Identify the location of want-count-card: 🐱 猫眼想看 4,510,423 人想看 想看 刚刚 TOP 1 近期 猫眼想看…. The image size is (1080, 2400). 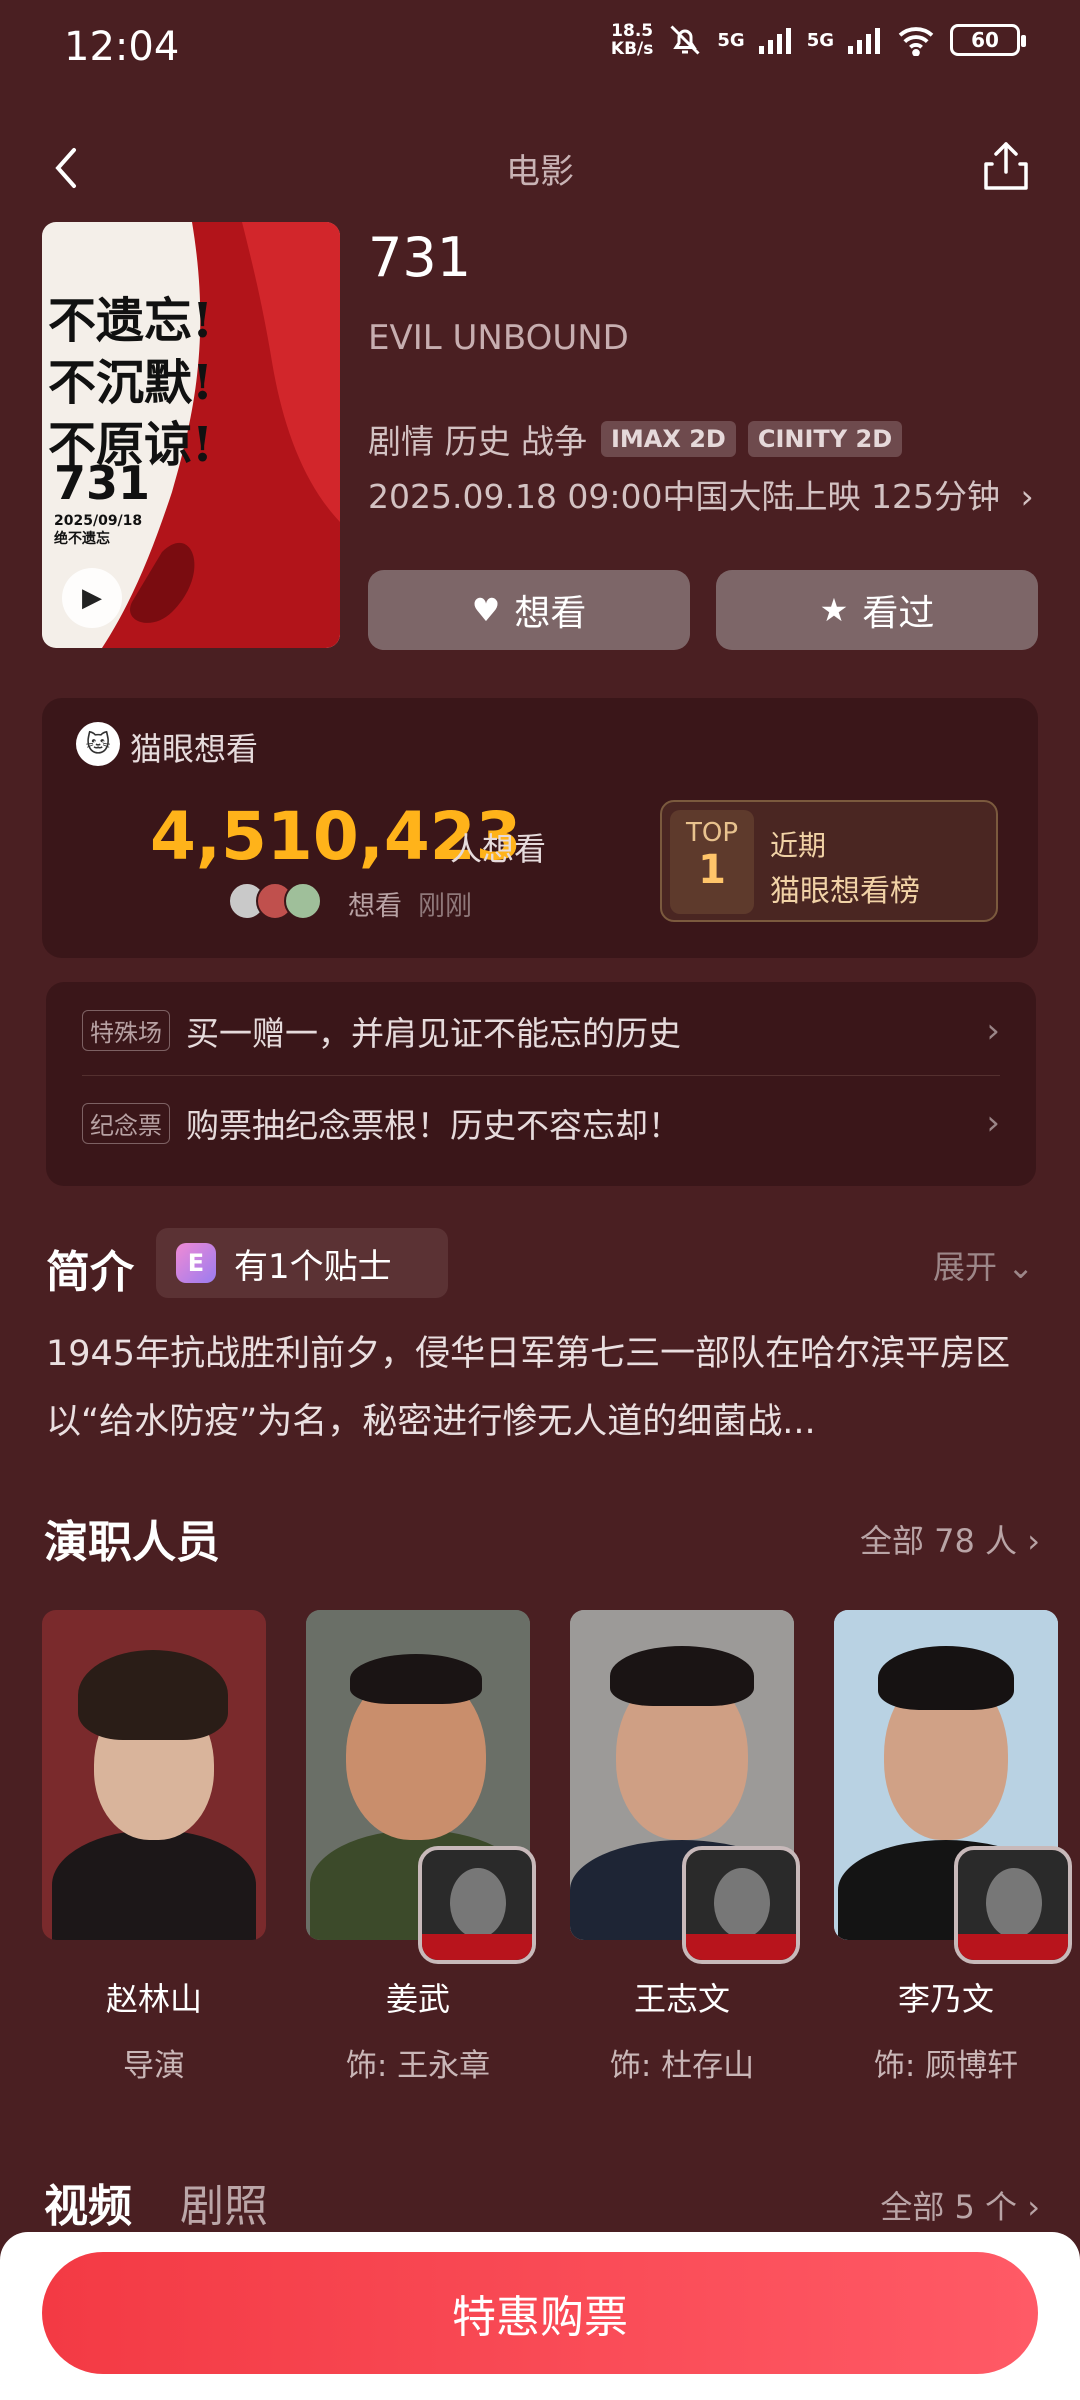
(540, 828).